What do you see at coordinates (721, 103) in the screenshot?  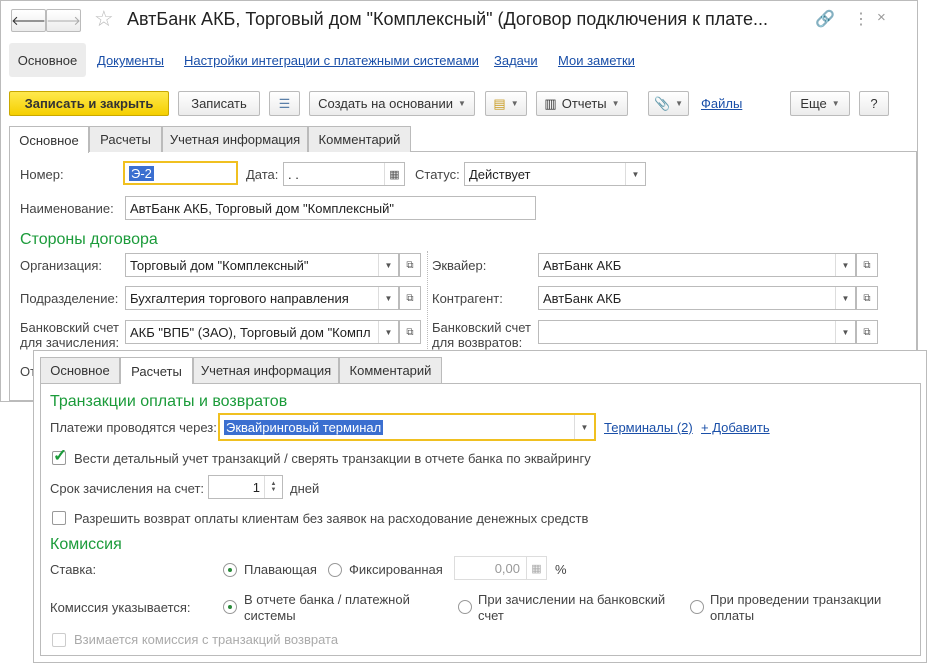 I see `files-link: Файлы` at bounding box center [721, 103].